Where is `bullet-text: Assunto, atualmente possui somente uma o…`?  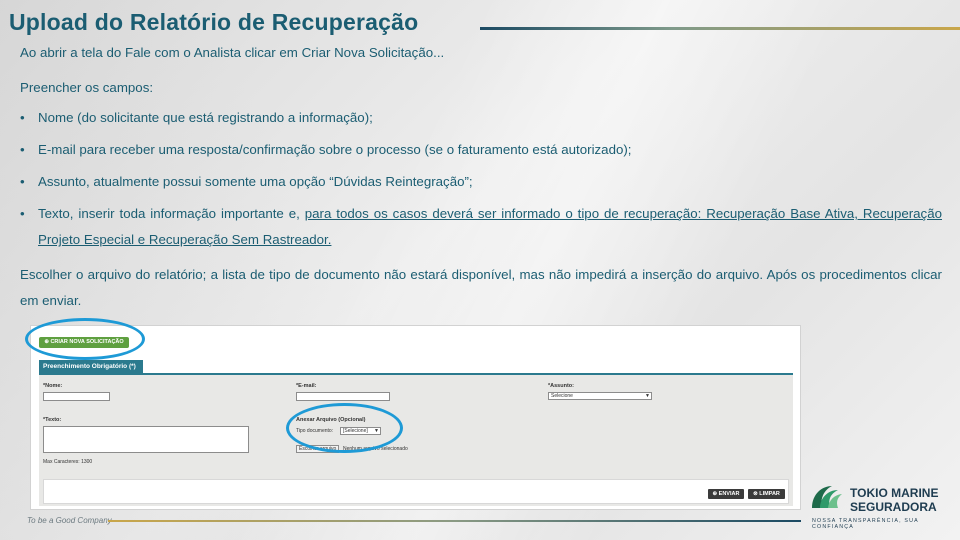
bullet-text: Assunto, atualmente possui somente uma o… is located at coordinates (255, 181).